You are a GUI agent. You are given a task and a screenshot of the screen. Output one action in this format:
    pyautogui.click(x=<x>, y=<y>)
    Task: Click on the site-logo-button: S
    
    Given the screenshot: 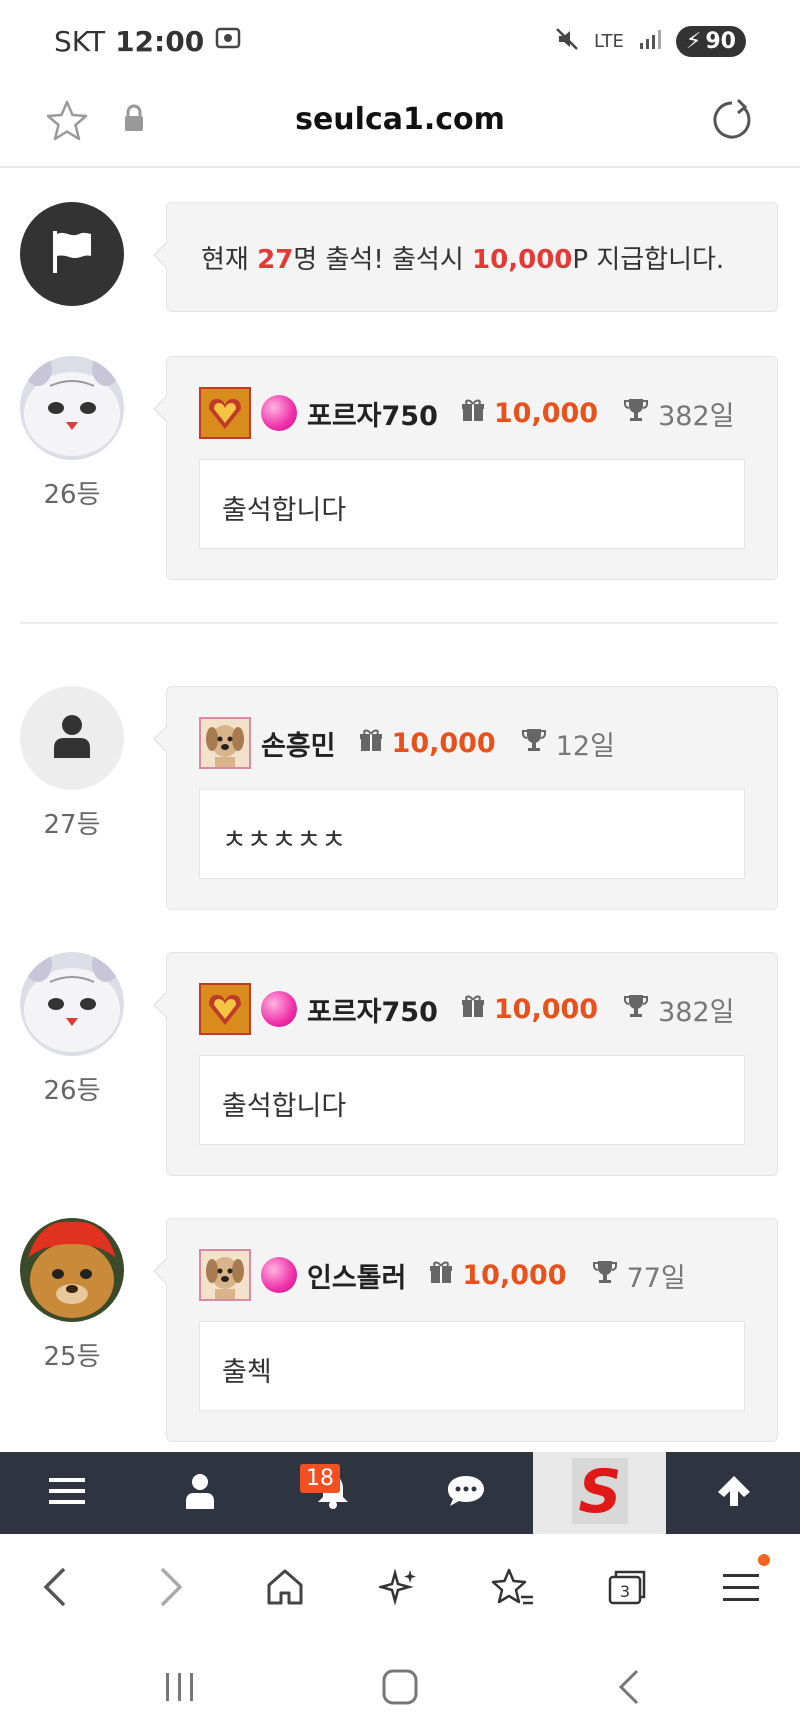 What is the action you would take?
    pyautogui.click(x=599, y=1493)
    